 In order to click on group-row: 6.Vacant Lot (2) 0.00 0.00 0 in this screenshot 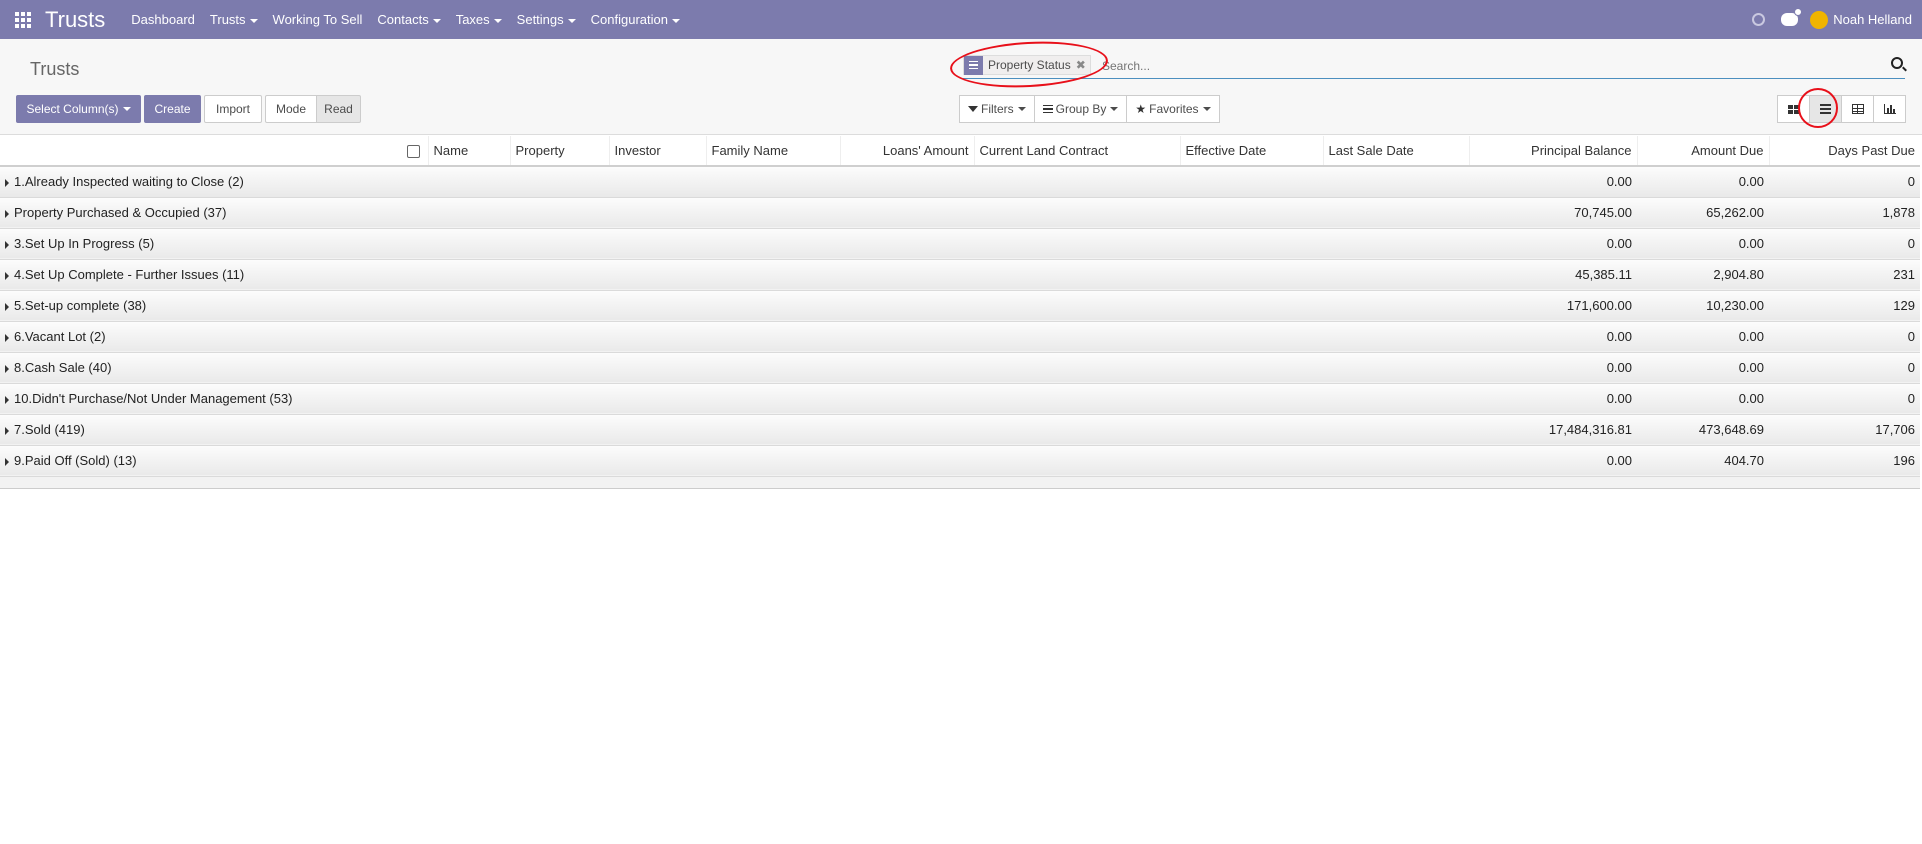, I will do `click(960, 337)`.